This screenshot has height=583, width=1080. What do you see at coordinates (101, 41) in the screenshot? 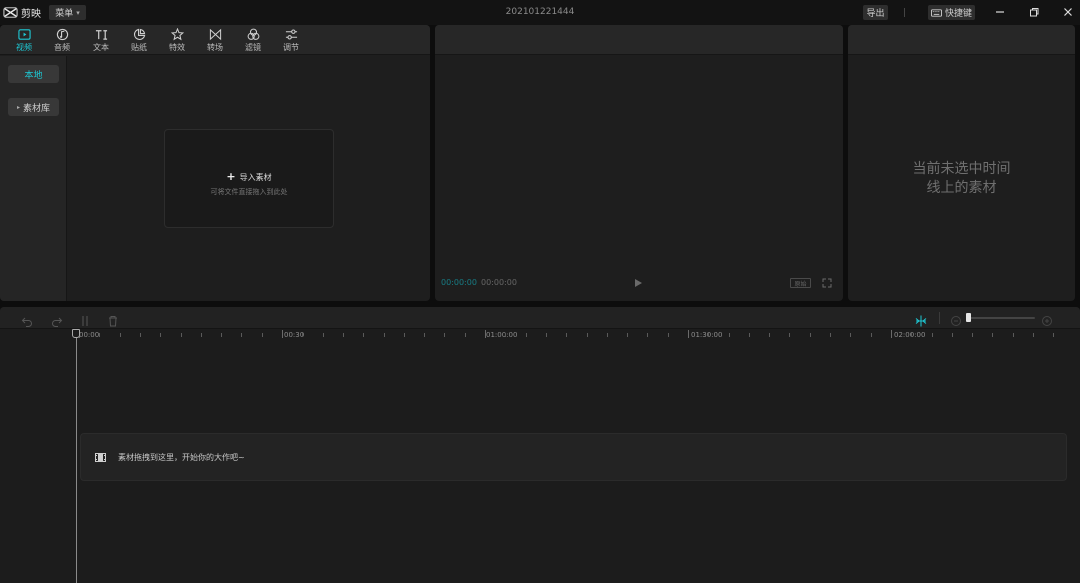
I see `tab-text: 文本` at bounding box center [101, 41].